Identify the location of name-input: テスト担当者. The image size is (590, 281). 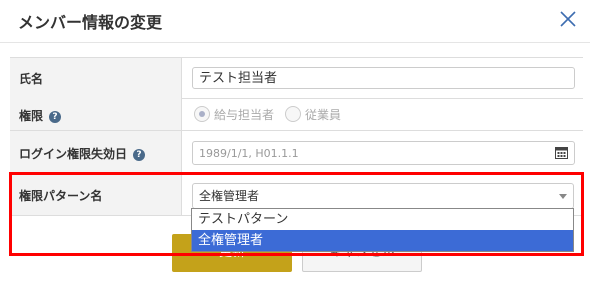
(383, 78).